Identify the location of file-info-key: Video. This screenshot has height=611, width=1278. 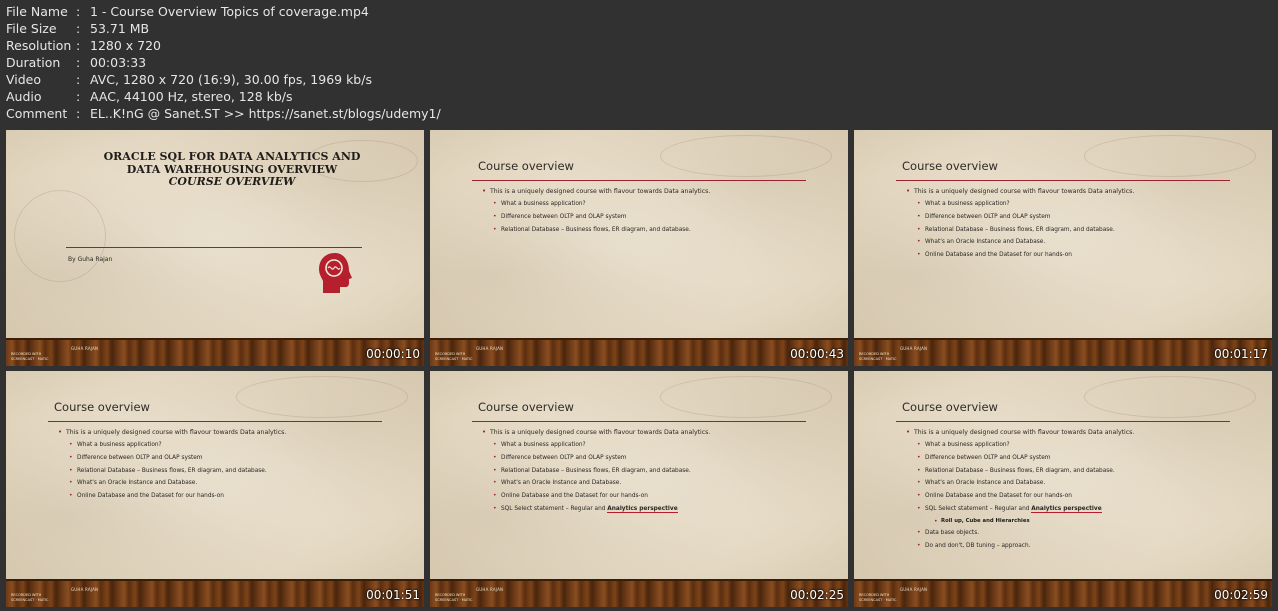
(24, 79).